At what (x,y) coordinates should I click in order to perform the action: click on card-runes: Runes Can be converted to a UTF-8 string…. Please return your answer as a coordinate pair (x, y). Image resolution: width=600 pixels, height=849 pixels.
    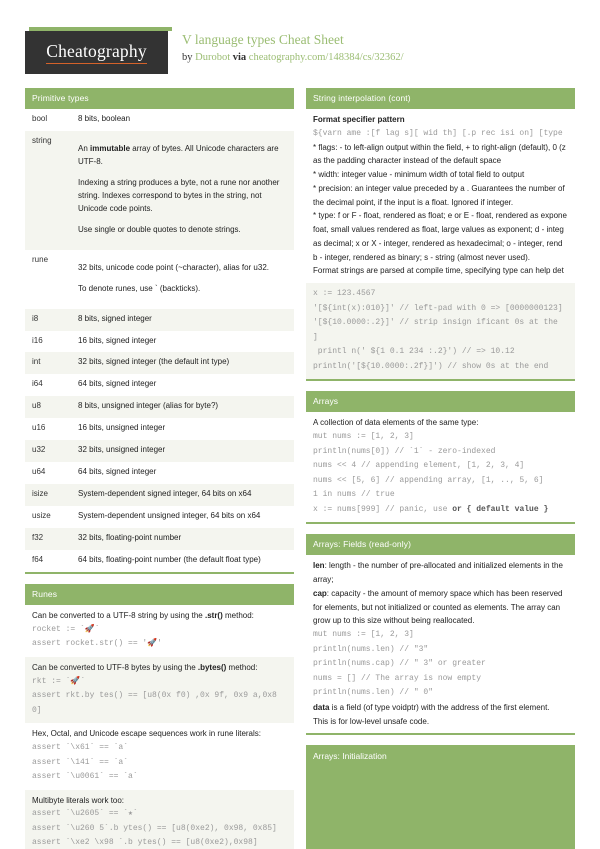
    Looking at the image, I should click on (159, 716).